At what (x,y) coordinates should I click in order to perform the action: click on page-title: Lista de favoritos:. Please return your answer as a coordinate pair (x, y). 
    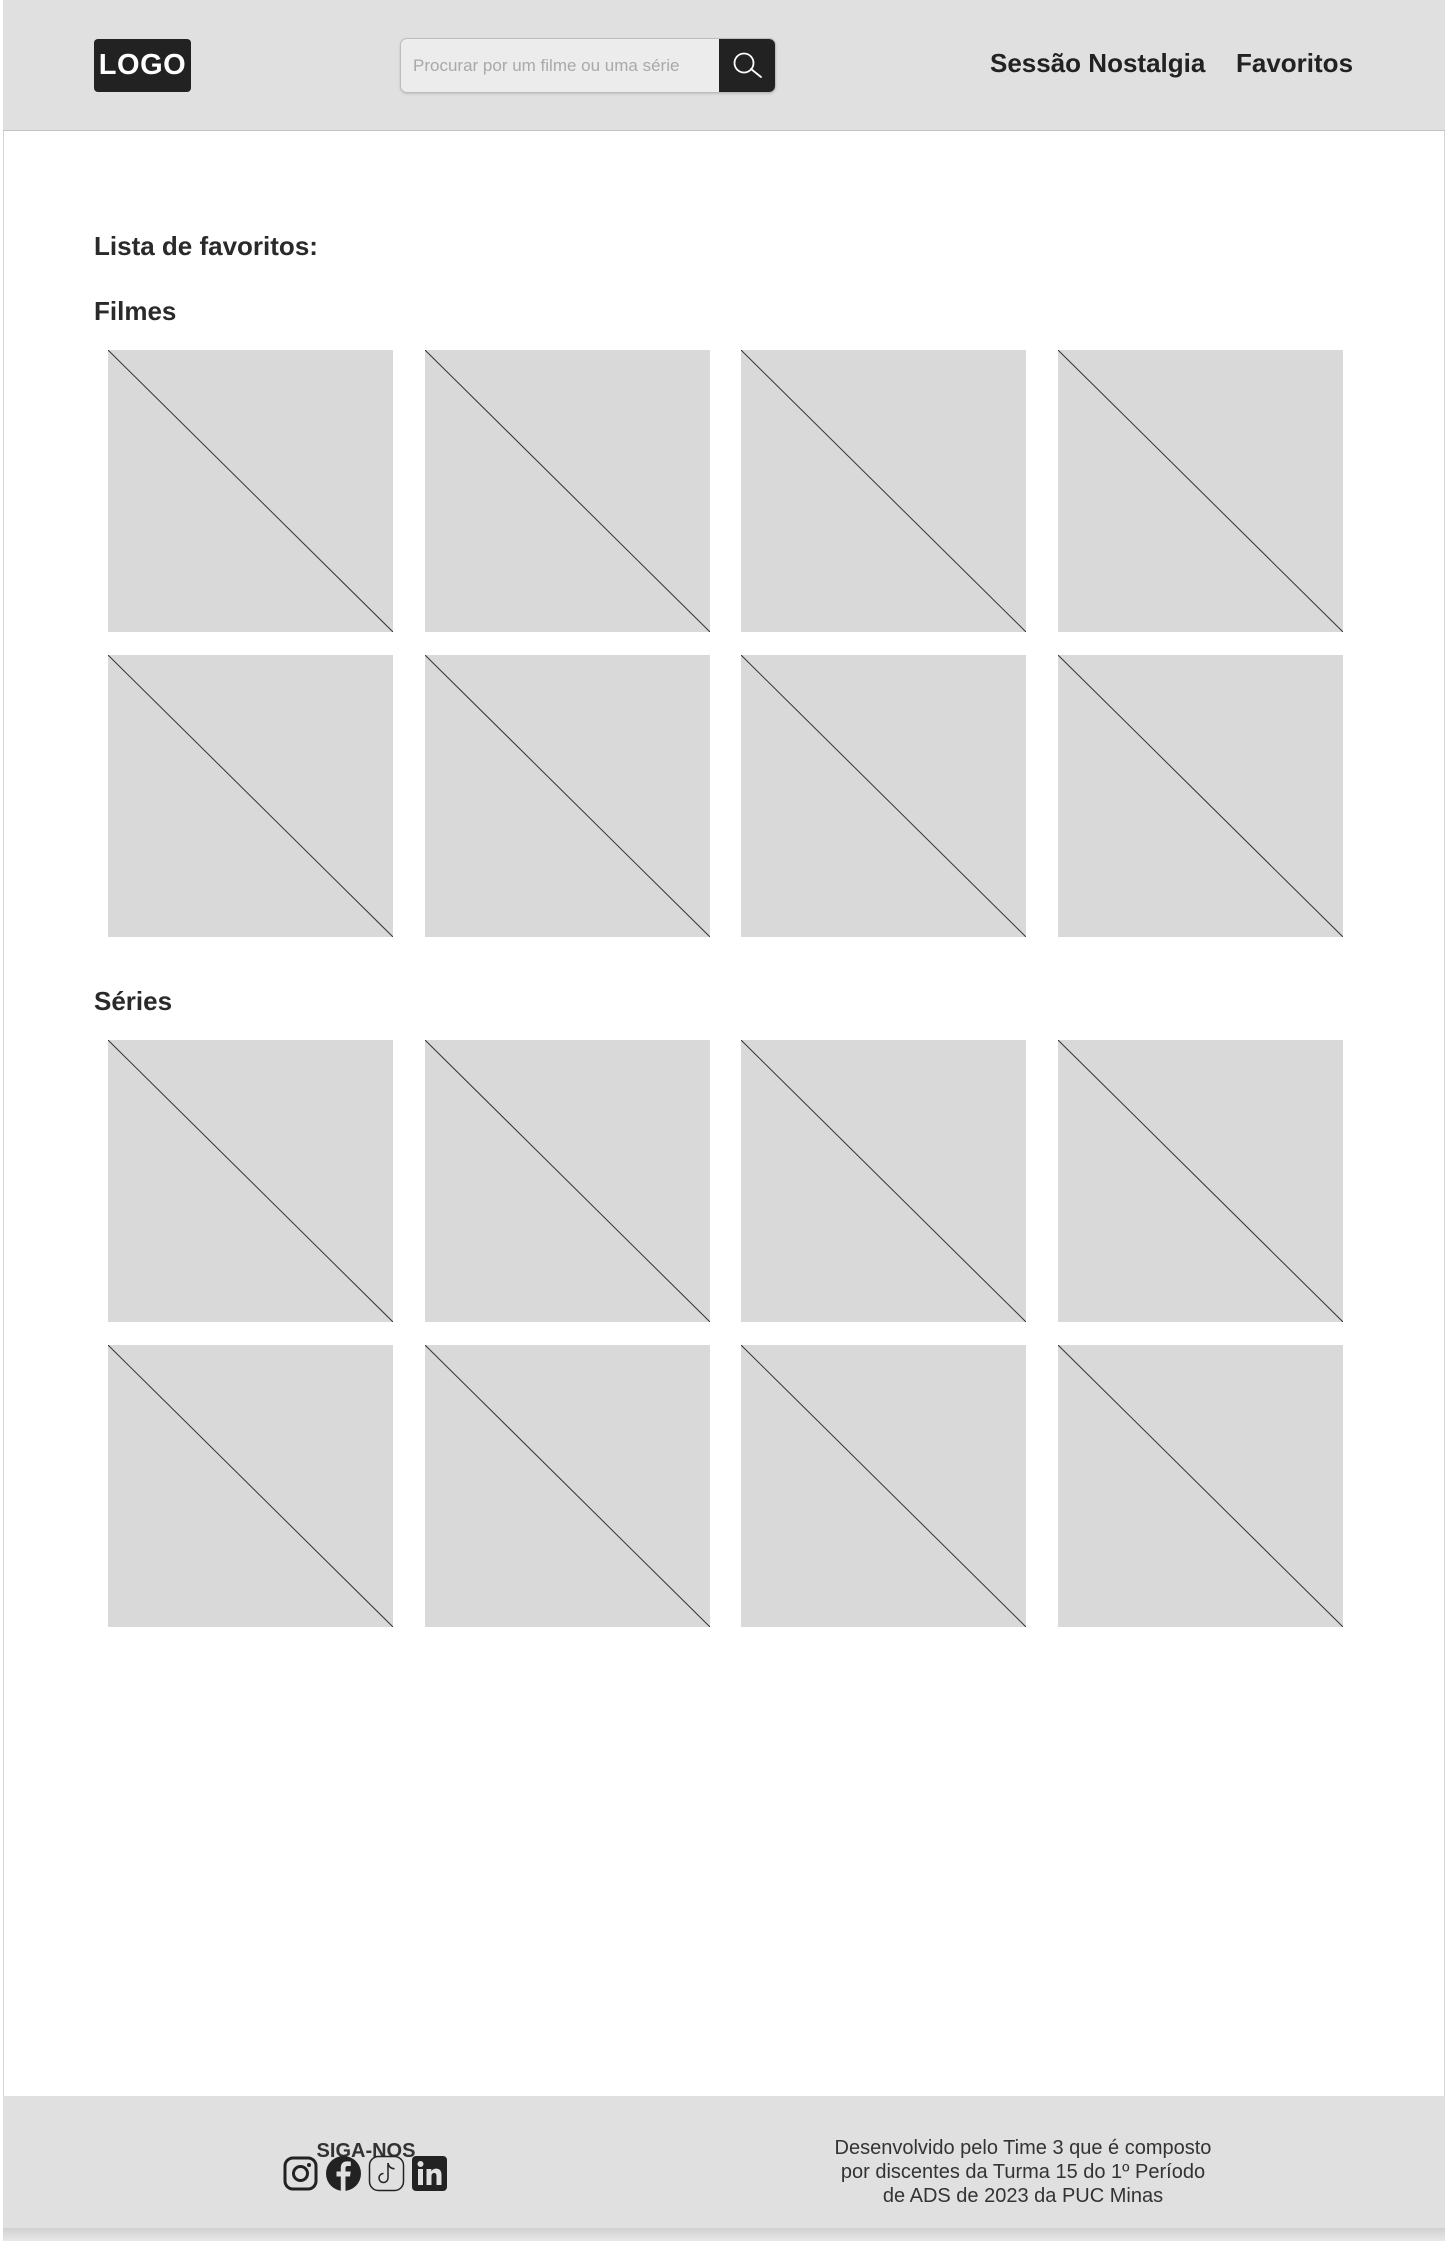
    Looking at the image, I should click on (206, 246).